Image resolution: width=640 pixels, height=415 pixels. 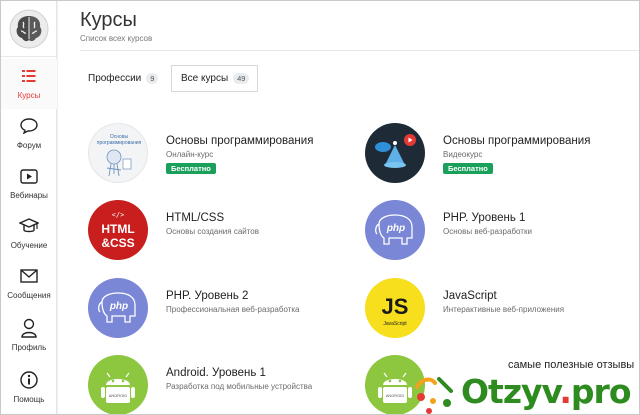 I want to click on svg-text: JS, so click(x=395, y=306).